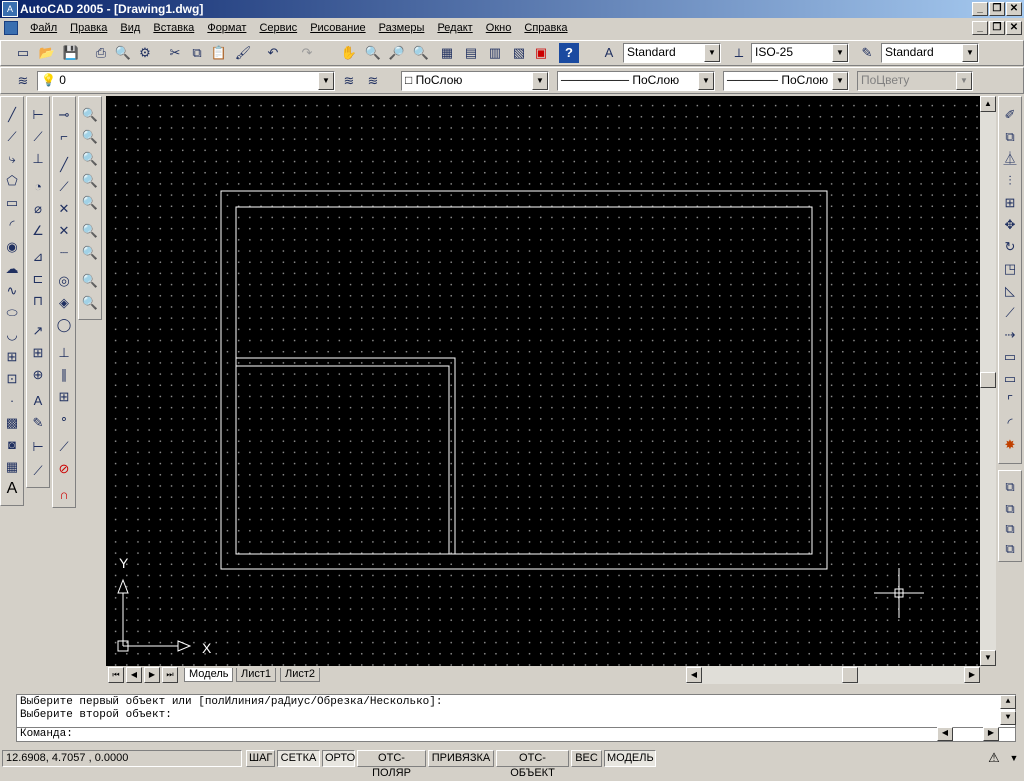  Describe the element at coordinates (1010, 247) in the screenshot. I see `rotate-icon: ↻` at that location.